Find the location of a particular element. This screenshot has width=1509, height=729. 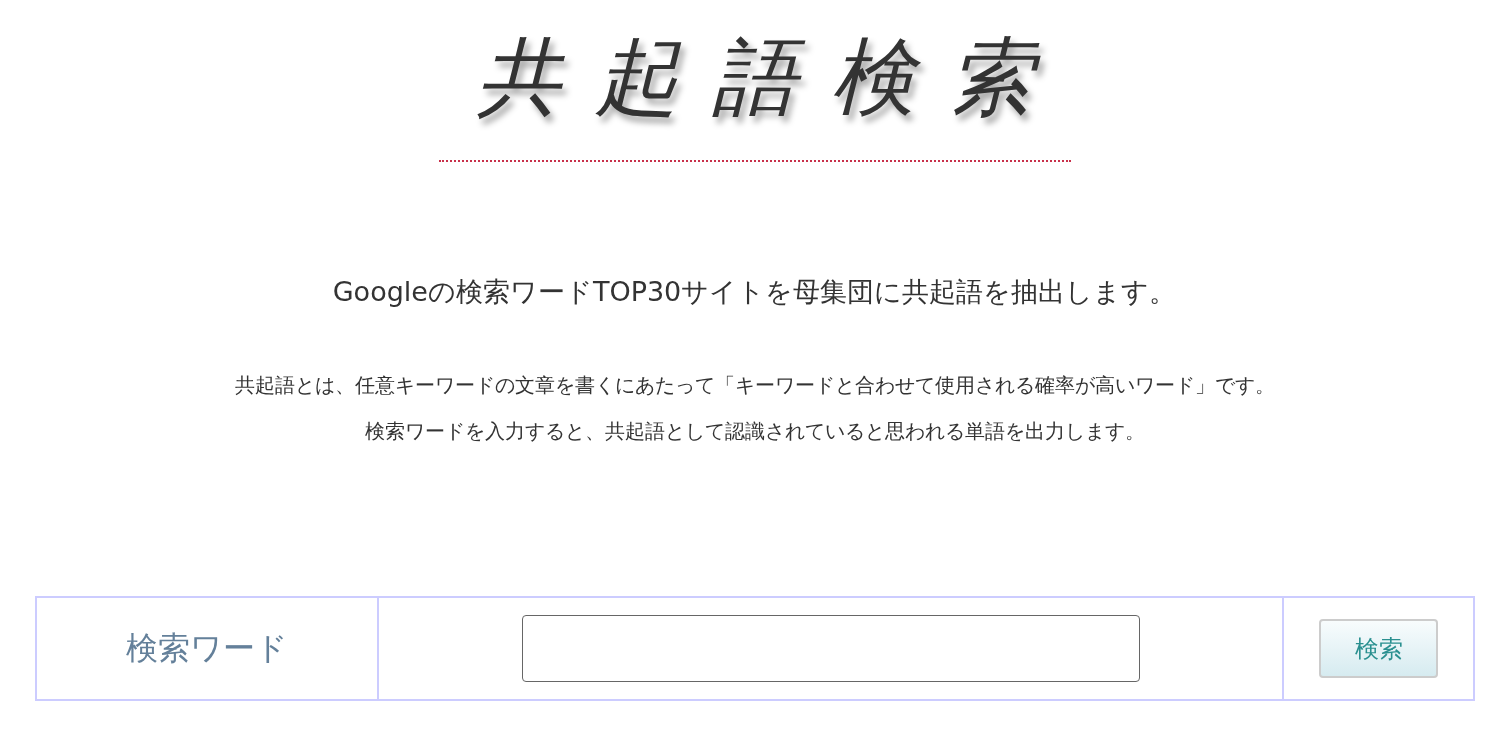

headline: Googleの検索ワードTOP30サイトを母集団に共起語を抽出します。 is located at coordinates (754, 292).